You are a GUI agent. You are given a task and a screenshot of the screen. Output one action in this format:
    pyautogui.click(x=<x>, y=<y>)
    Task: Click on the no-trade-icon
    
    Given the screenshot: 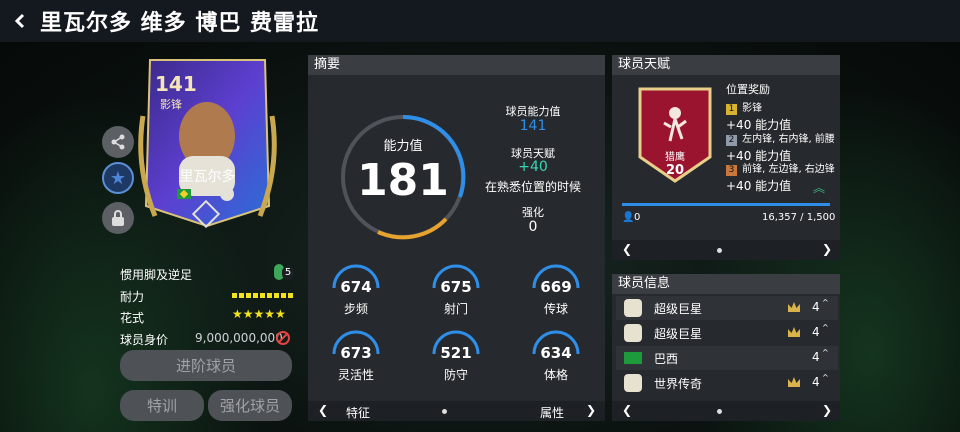 What is the action you would take?
    pyautogui.click(x=283, y=338)
    